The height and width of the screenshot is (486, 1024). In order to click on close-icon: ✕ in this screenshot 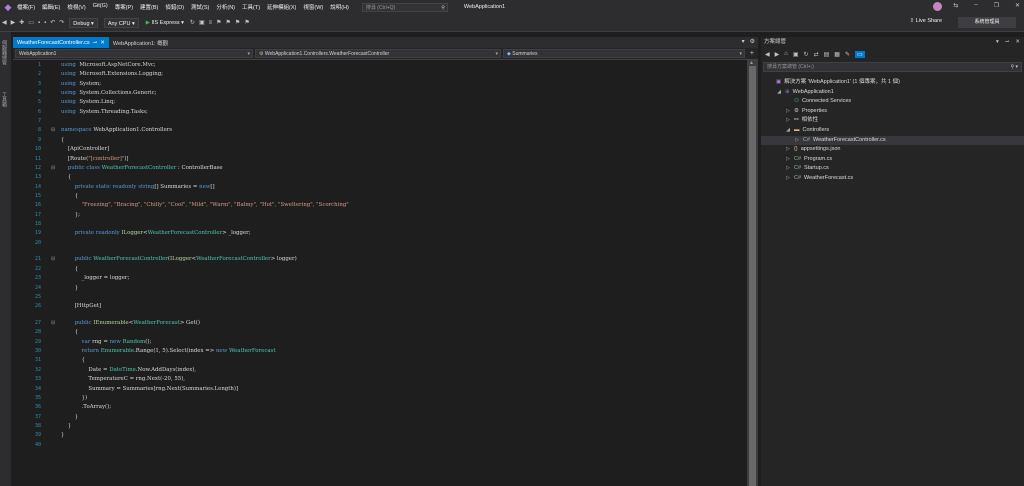, I will do `click(1017, 42)`.